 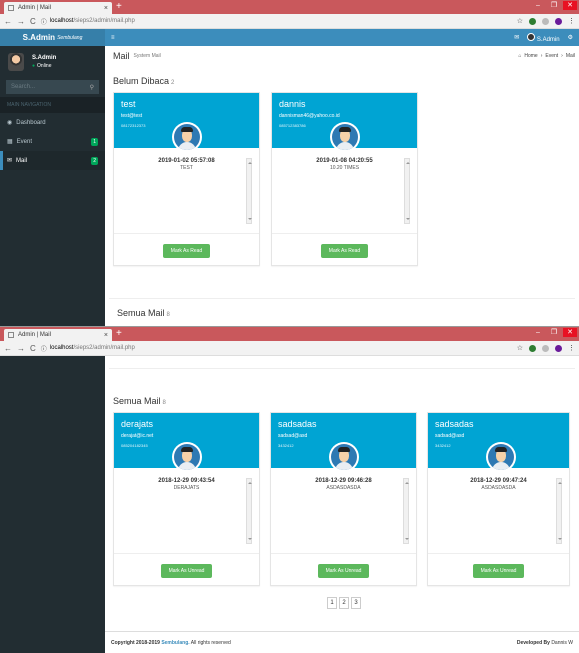 What do you see at coordinates (52, 122) in the screenshot?
I see `sidebar-item-dashboard: ◉ Dashboard` at bounding box center [52, 122].